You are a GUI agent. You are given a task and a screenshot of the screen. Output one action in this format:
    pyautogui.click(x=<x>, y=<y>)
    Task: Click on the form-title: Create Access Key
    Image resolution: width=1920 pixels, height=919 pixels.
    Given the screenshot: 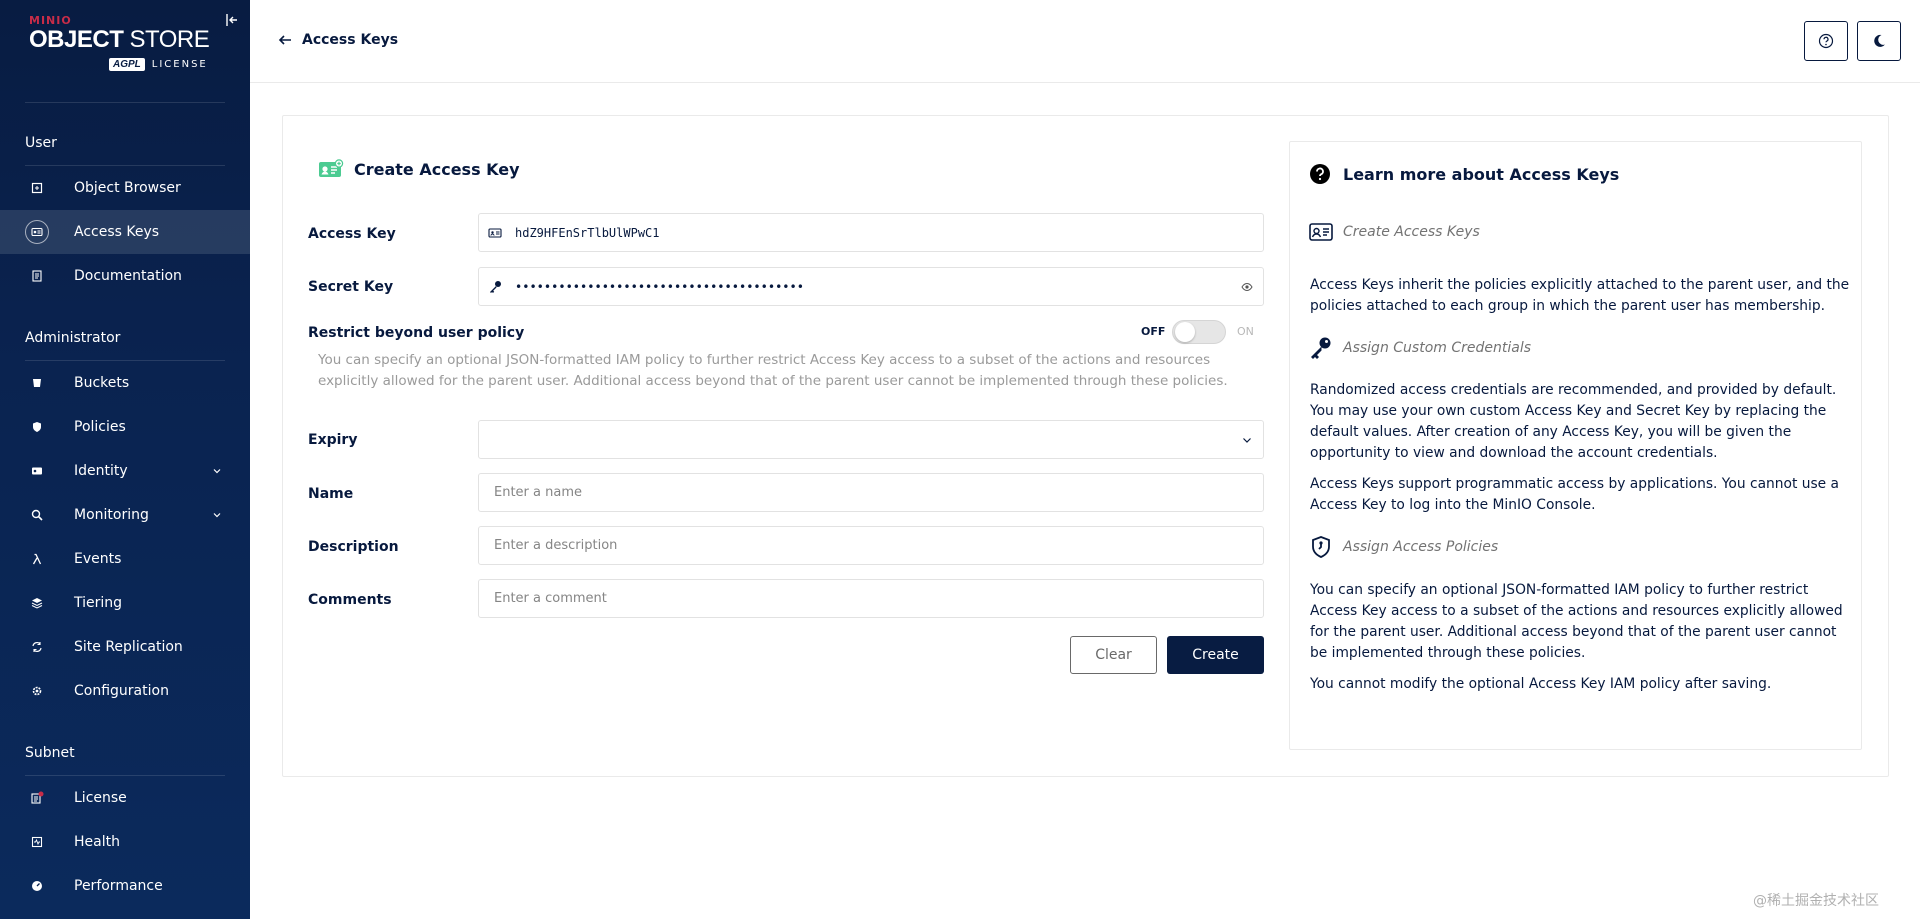 What is the action you would take?
    pyautogui.click(x=419, y=169)
    